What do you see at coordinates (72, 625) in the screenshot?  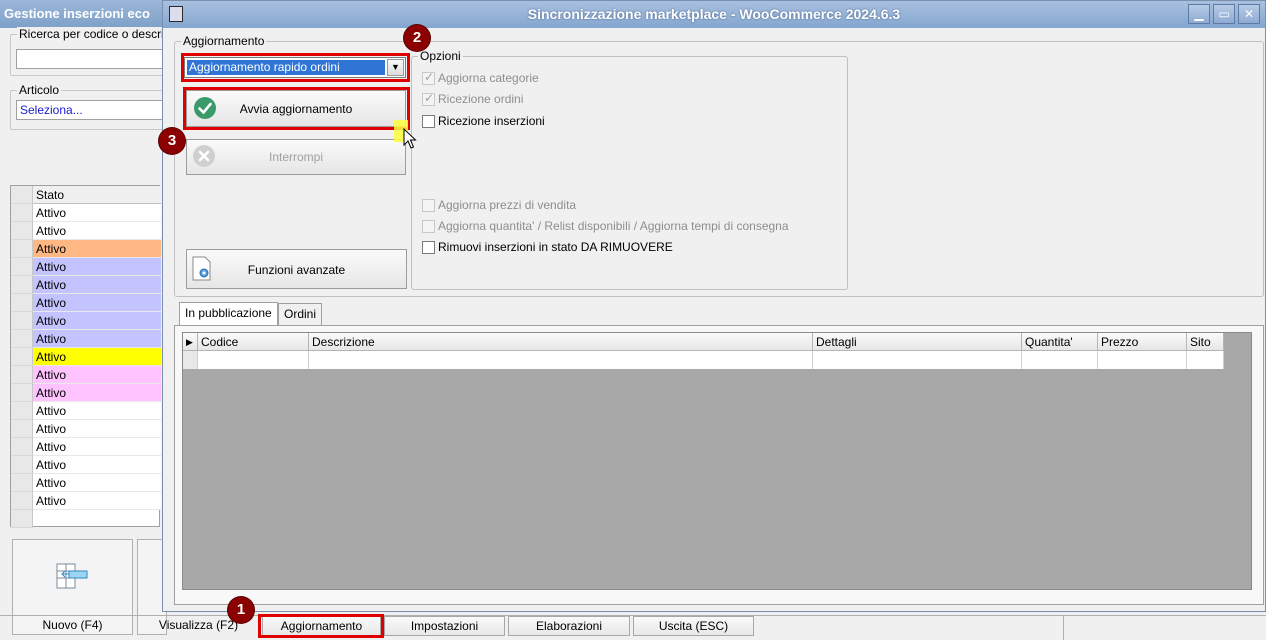 I see `new-button-label: Nuovo (F4)` at bounding box center [72, 625].